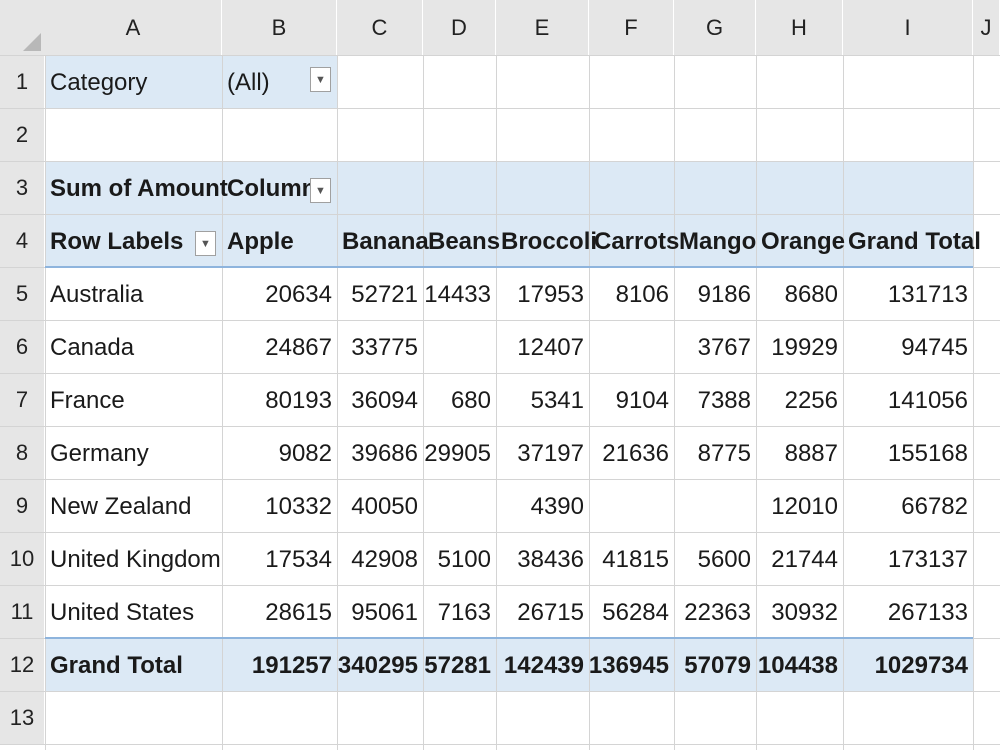 The width and height of the screenshot is (1000, 750). Describe the element at coordinates (907, 27) in the screenshot. I see `column-header-i: I` at that location.